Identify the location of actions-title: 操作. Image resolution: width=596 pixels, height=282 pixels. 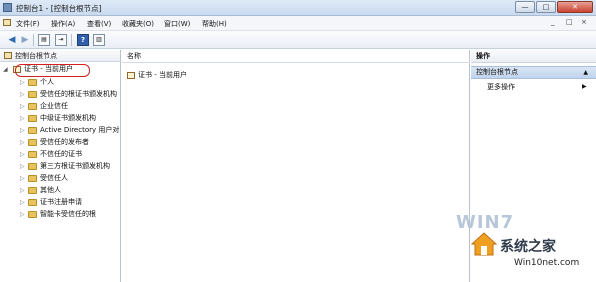
(533, 56).